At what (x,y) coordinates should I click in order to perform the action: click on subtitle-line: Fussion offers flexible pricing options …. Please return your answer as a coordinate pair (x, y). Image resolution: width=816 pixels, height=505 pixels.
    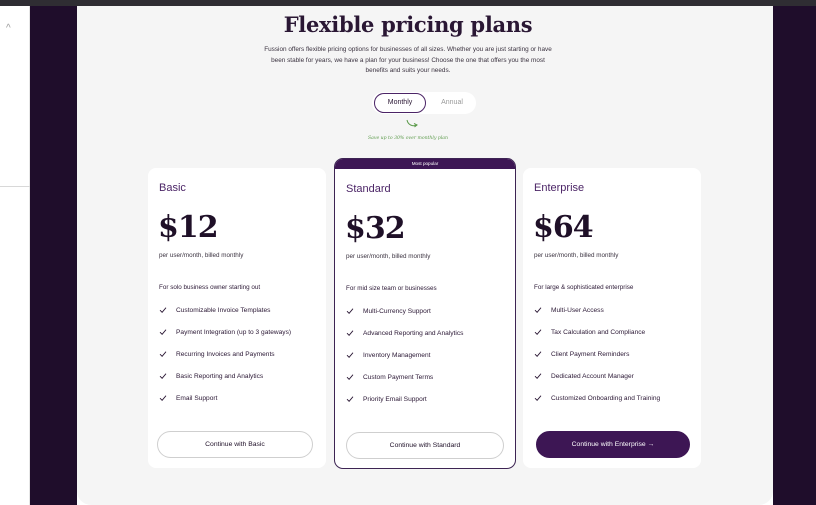
    Looking at the image, I should click on (408, 49).